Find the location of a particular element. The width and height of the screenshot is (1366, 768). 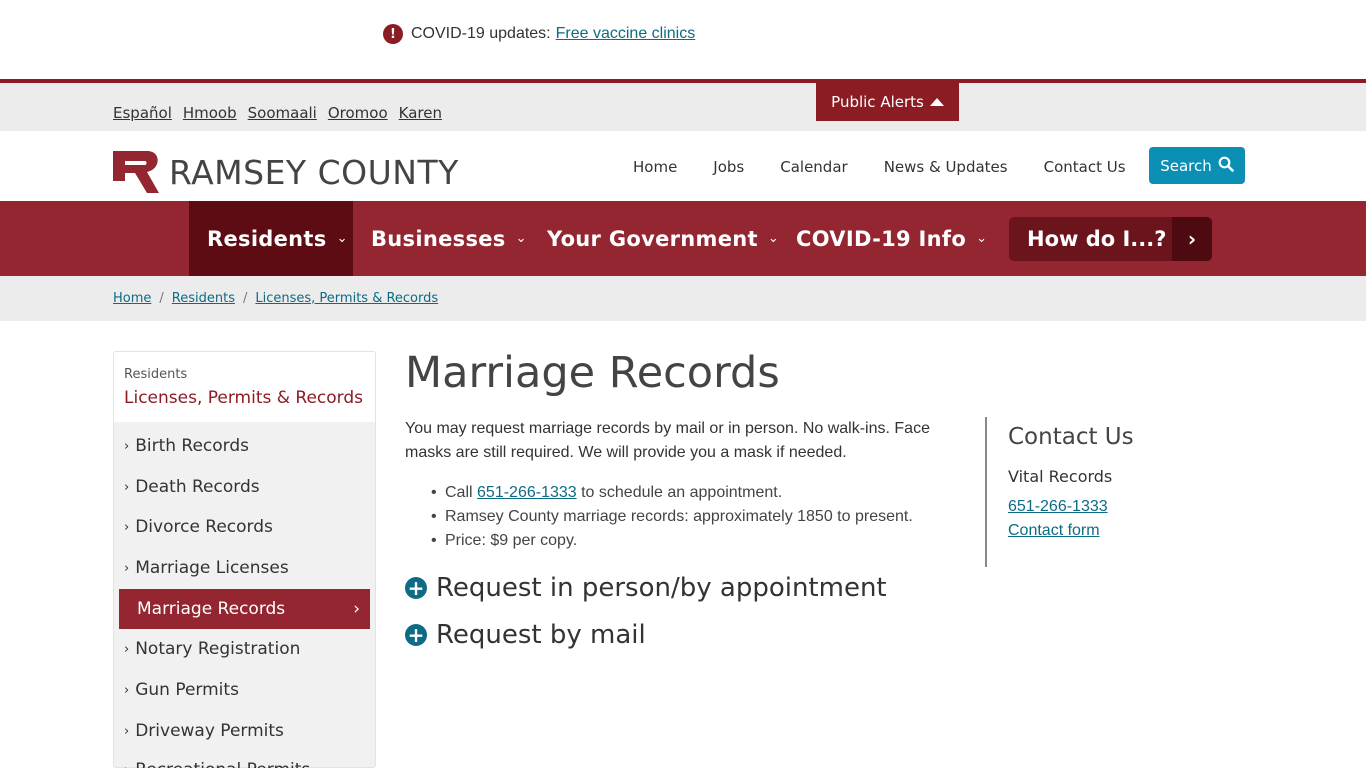

public-alerts-button: Public Alerts is located at coordinates (887, 102).